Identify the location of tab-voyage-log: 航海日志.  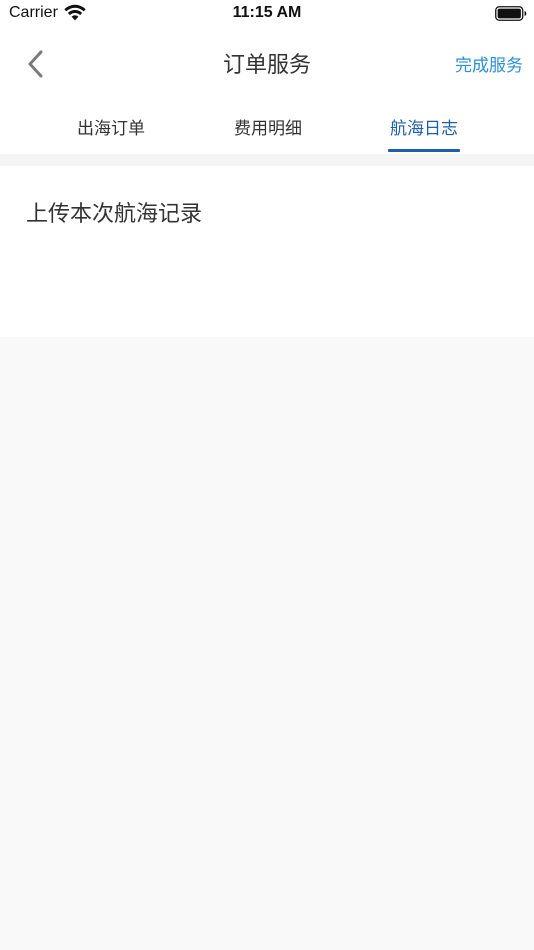
(424, 126).